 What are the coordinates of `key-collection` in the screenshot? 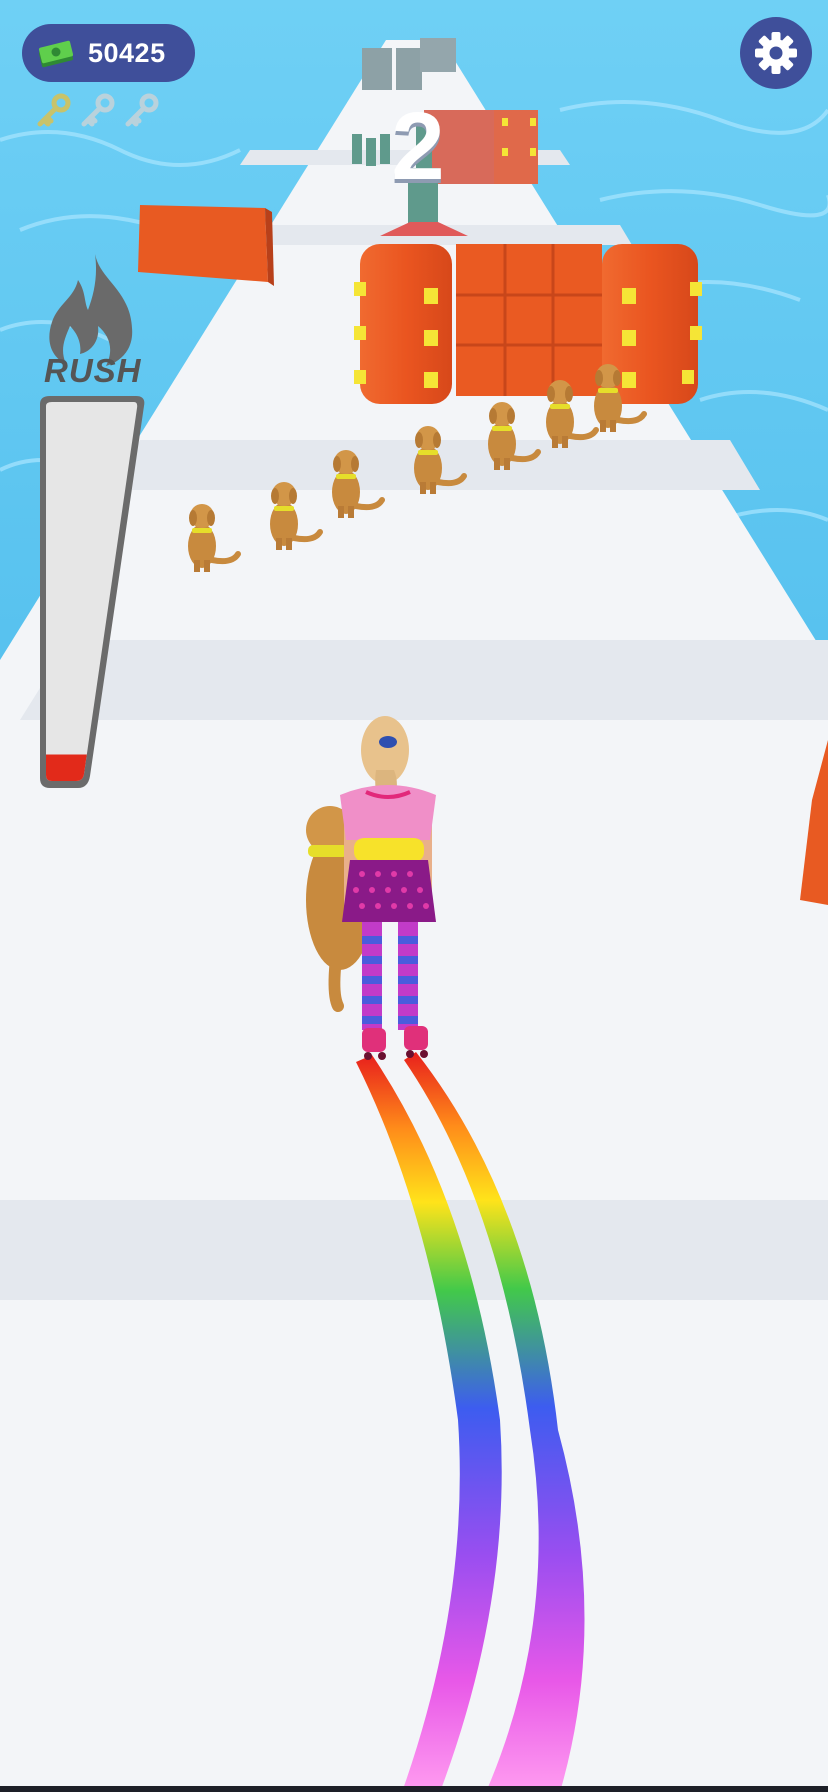 It's located at (97, 111).